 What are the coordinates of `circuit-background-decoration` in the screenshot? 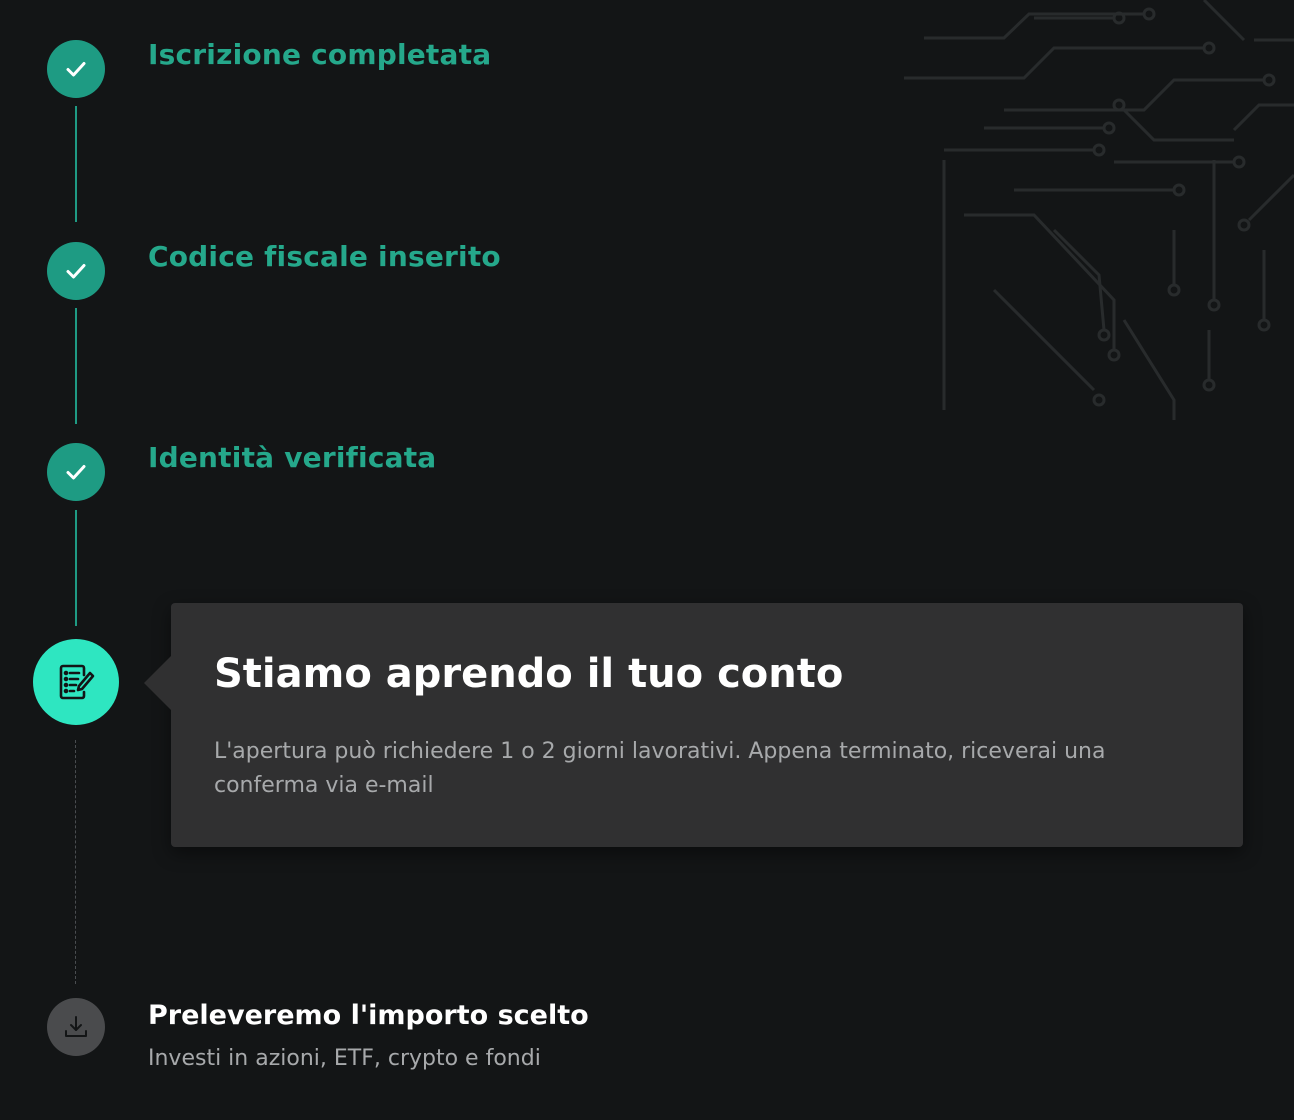 It's located at (1099, 210).